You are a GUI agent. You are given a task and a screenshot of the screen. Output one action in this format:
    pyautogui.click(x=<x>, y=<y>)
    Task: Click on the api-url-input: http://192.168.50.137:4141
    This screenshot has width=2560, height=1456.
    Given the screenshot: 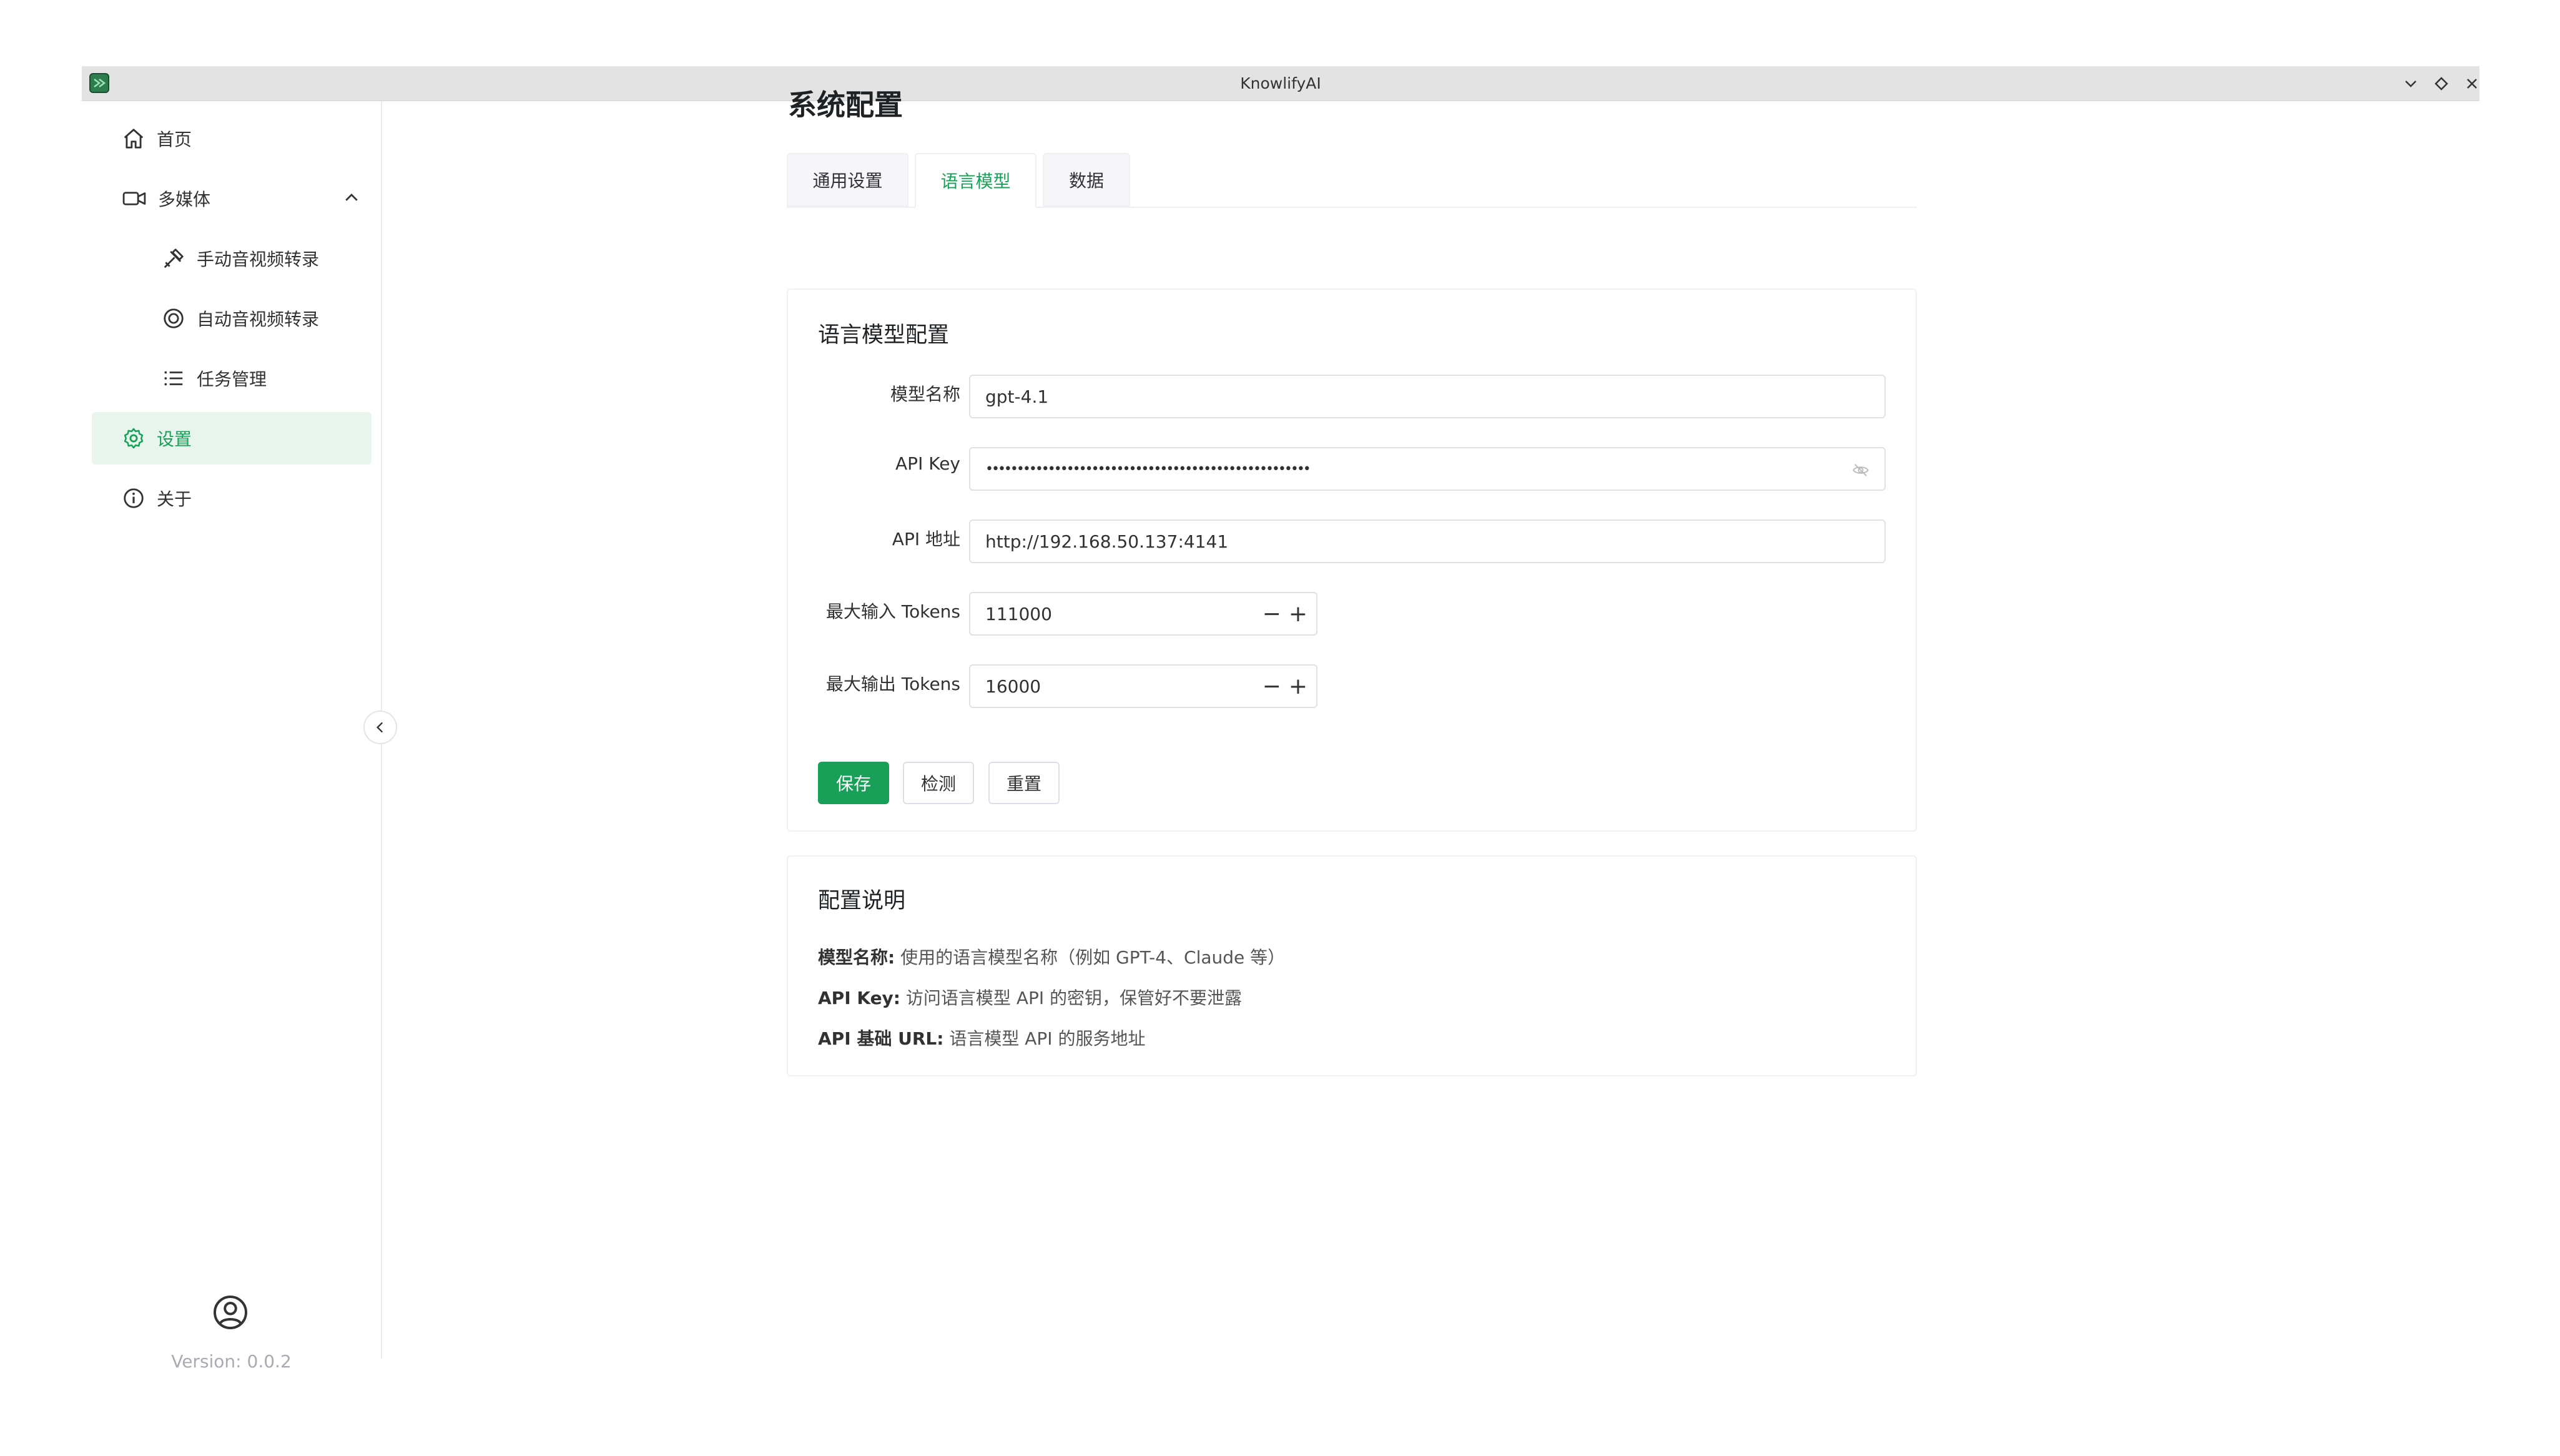 What is the action you would take?
    pyautogui.click(x=1427, y=541)
    